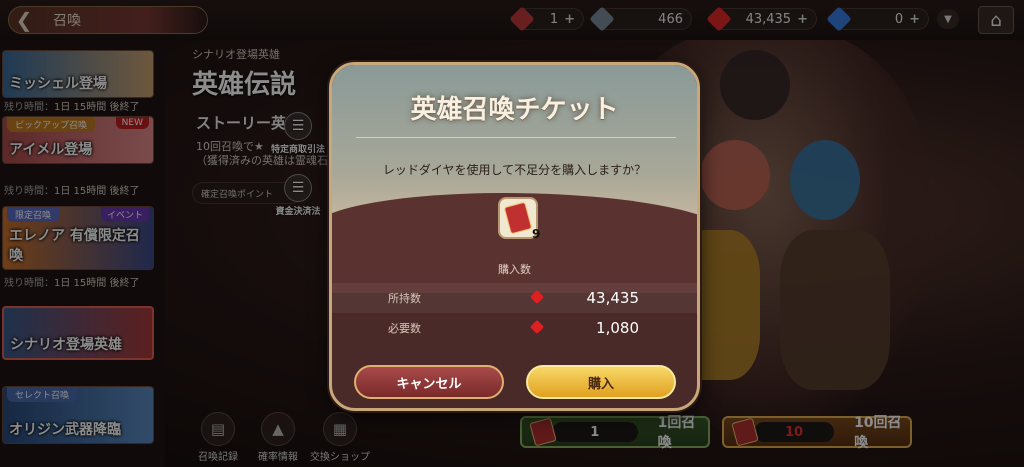  Describe the element at coordinates (514, 110) in the screenshot. I see `dialog-title: 英雄召喚チケット` at that location.